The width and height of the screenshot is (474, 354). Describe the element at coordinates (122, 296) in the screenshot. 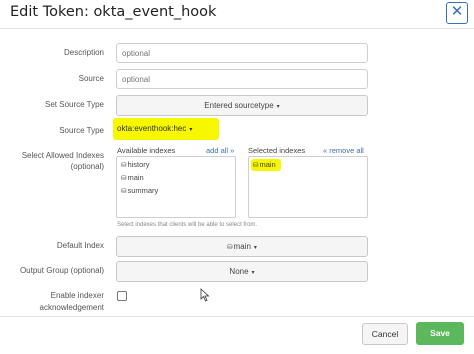

I see `indexer-ack-checkbox` at that location.